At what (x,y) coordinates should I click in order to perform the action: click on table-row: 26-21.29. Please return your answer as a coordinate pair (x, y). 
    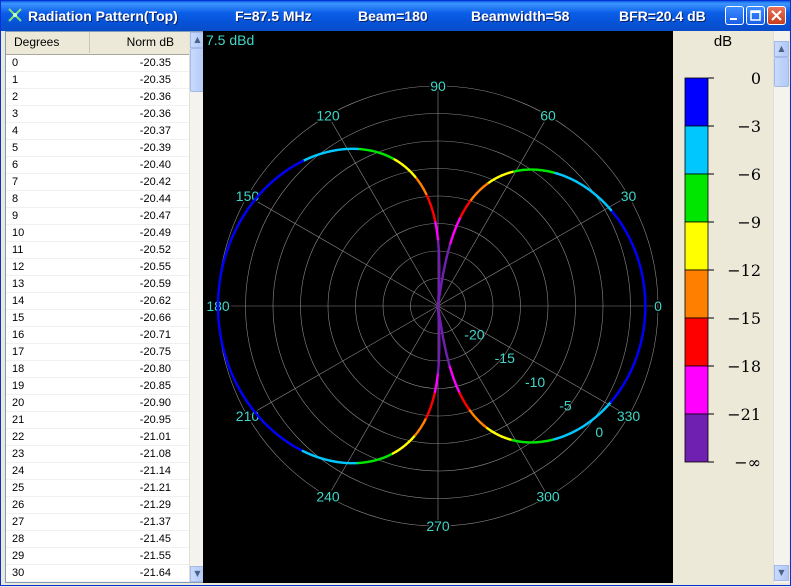
    Looking at the image, I should click on (97, 505).